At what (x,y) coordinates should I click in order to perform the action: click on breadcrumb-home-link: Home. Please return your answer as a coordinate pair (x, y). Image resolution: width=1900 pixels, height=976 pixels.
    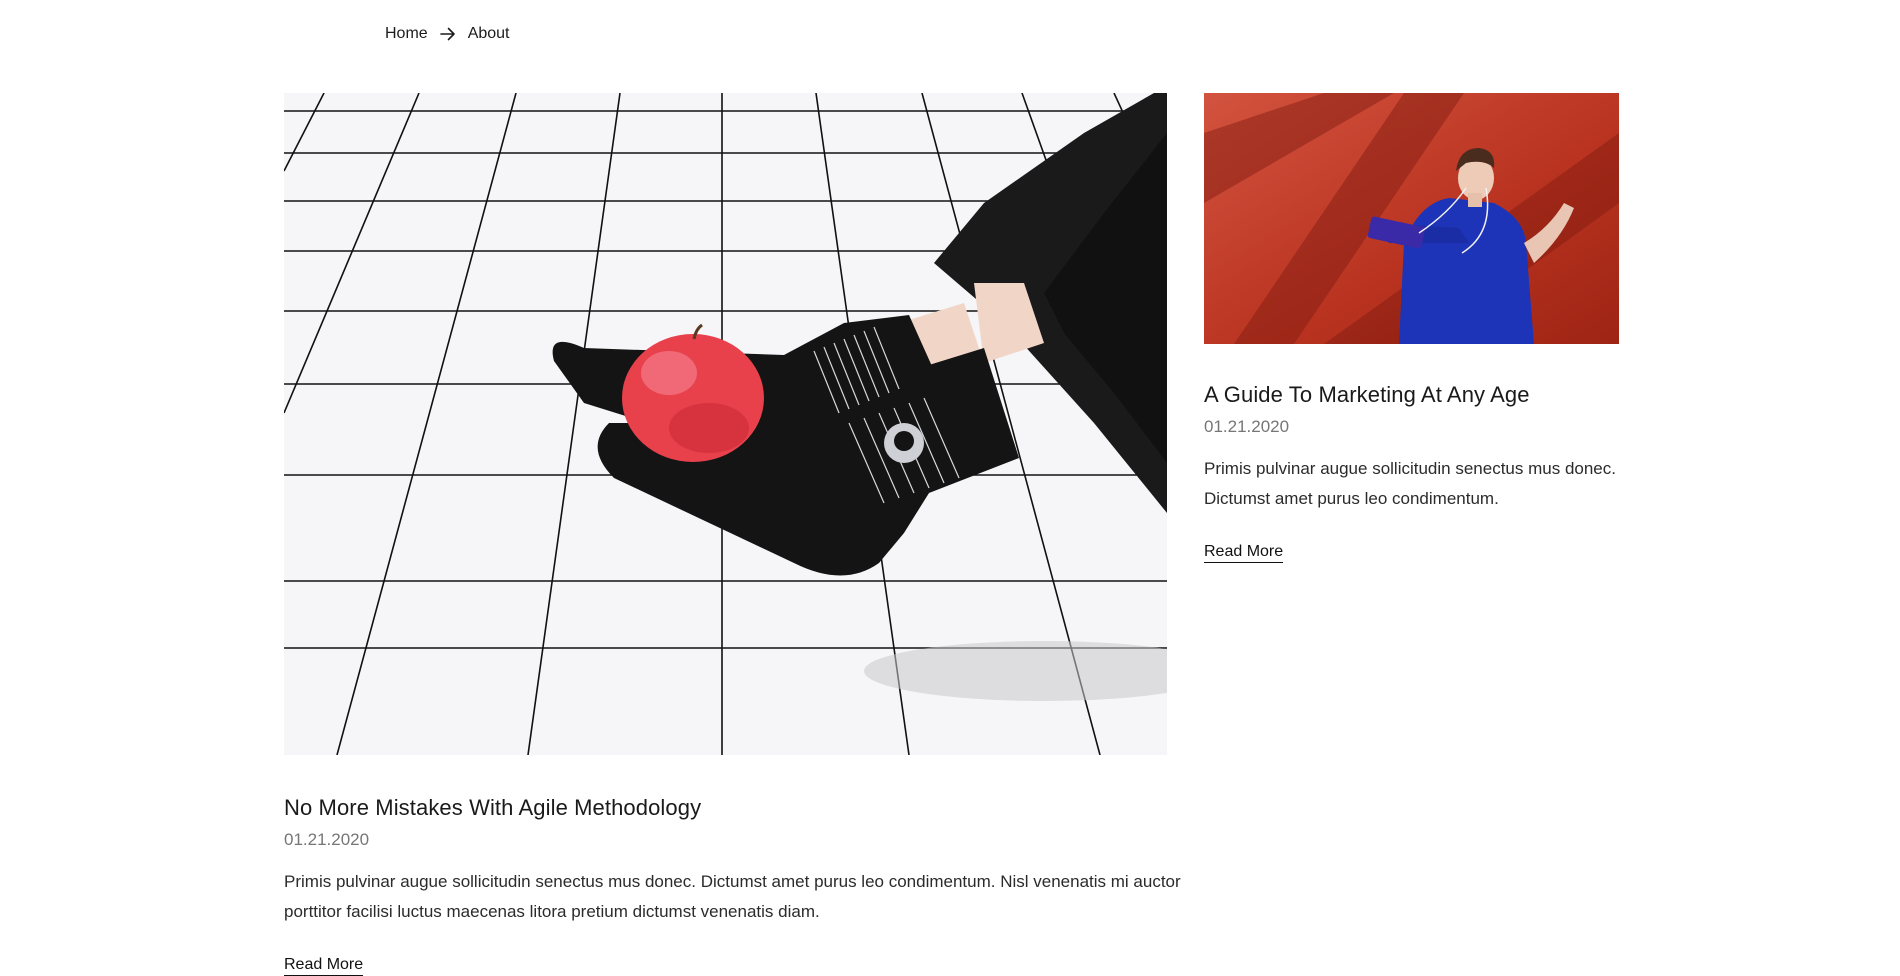
    Looking at the image, I should click on (406, 34).